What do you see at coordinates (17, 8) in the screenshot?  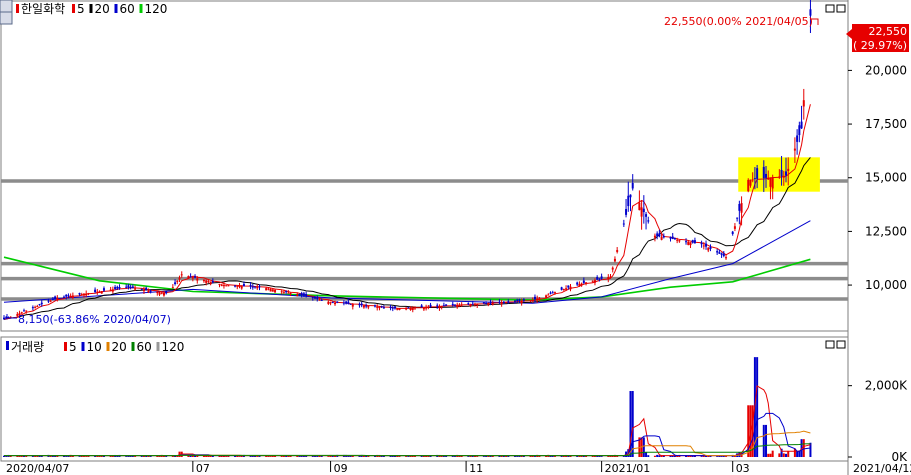 I see `stock-color-swatch` at bounding box center [17, 8].